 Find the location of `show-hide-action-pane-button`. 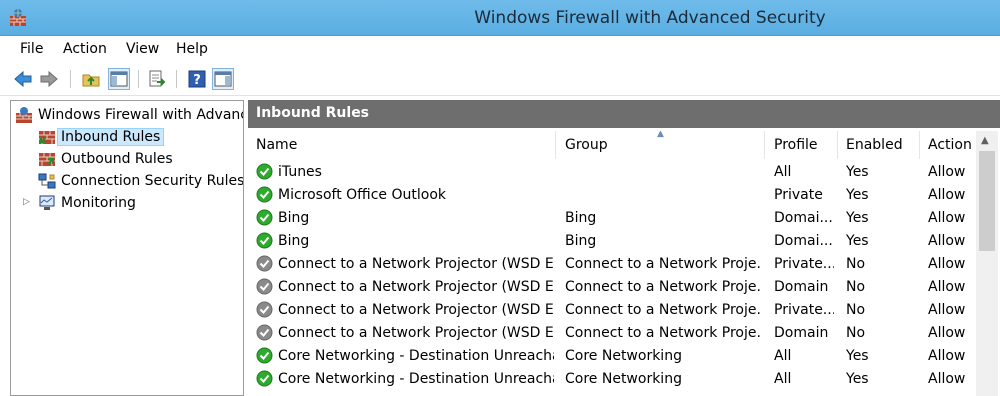

show-hide-action-pane-button is located at coordinates (223, 79).